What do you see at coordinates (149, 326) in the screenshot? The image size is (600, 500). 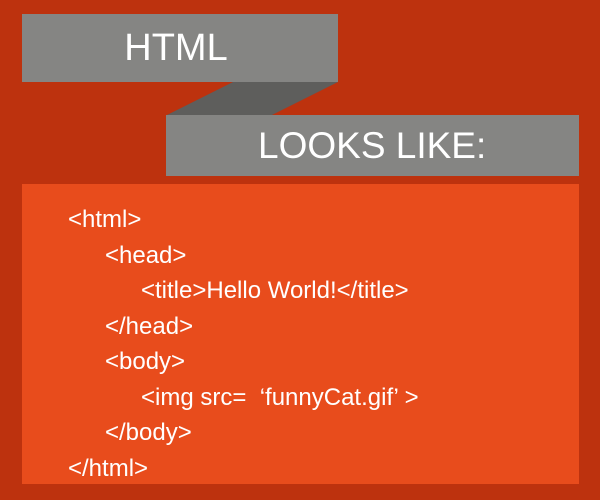 I see `code-line: </head>` at bounding box center [149, 326].